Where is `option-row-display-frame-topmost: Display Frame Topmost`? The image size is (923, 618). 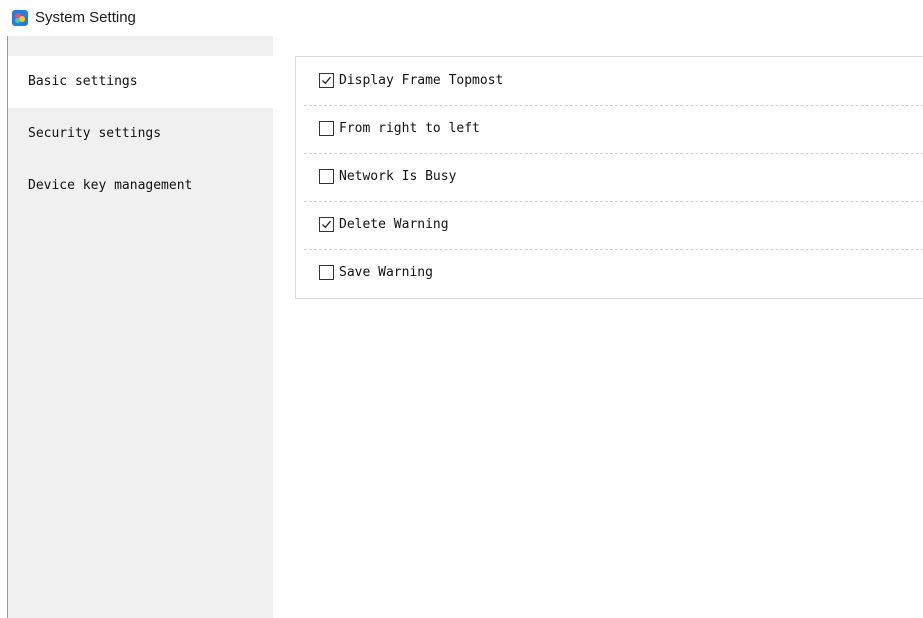
option-row-display-frame-topmost: Display Frame Topmost is located at coordinates (613, 82).